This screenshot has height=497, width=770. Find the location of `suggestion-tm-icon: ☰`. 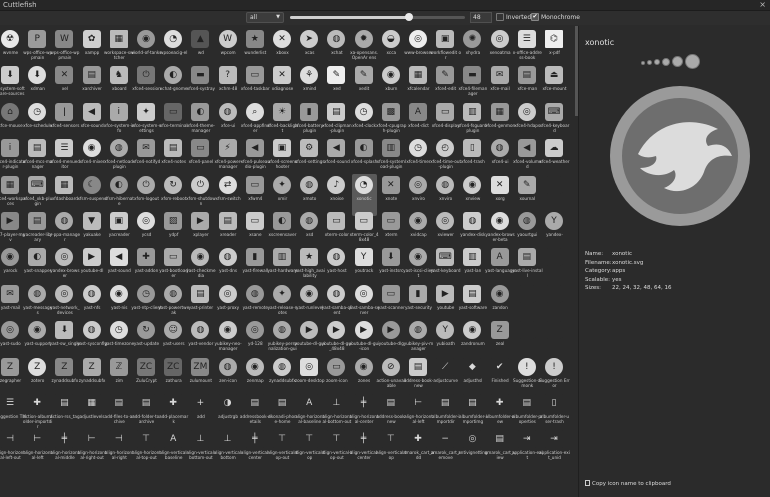

suggestion-tm-icon: ☰ is located at coordinates (10, 403).